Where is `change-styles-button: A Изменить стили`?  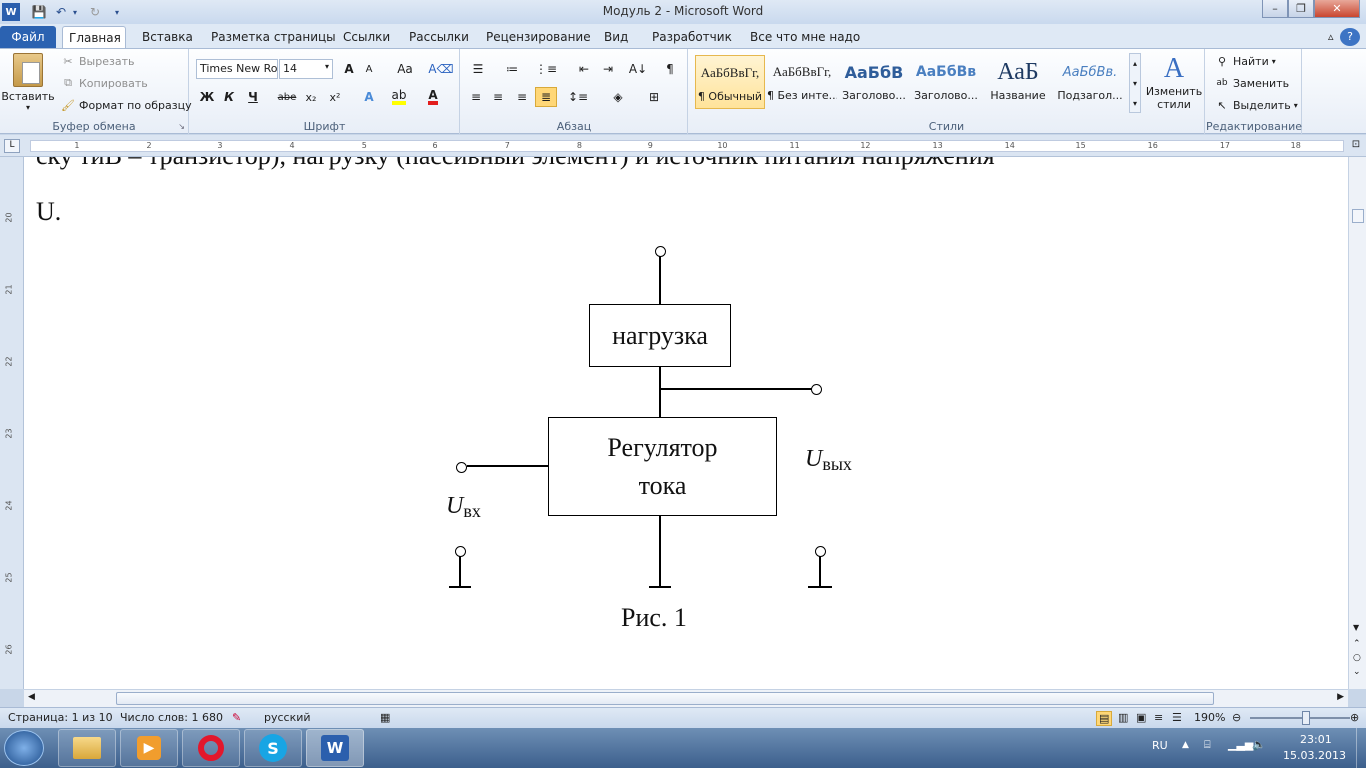 change-styles-button: A Изменить стили is located at coordinates (1174, 85).